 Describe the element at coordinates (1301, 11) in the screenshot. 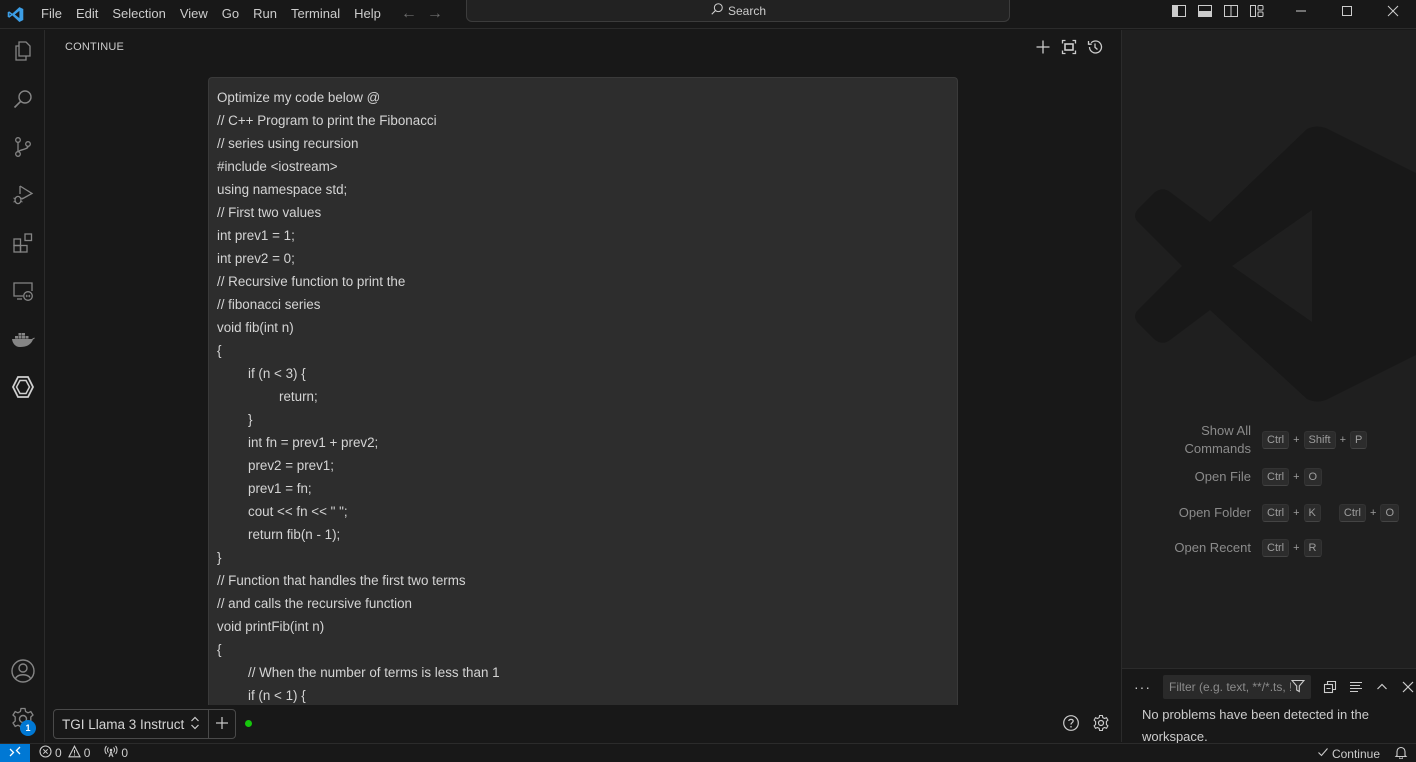

I see `minimize-icon` at that location.